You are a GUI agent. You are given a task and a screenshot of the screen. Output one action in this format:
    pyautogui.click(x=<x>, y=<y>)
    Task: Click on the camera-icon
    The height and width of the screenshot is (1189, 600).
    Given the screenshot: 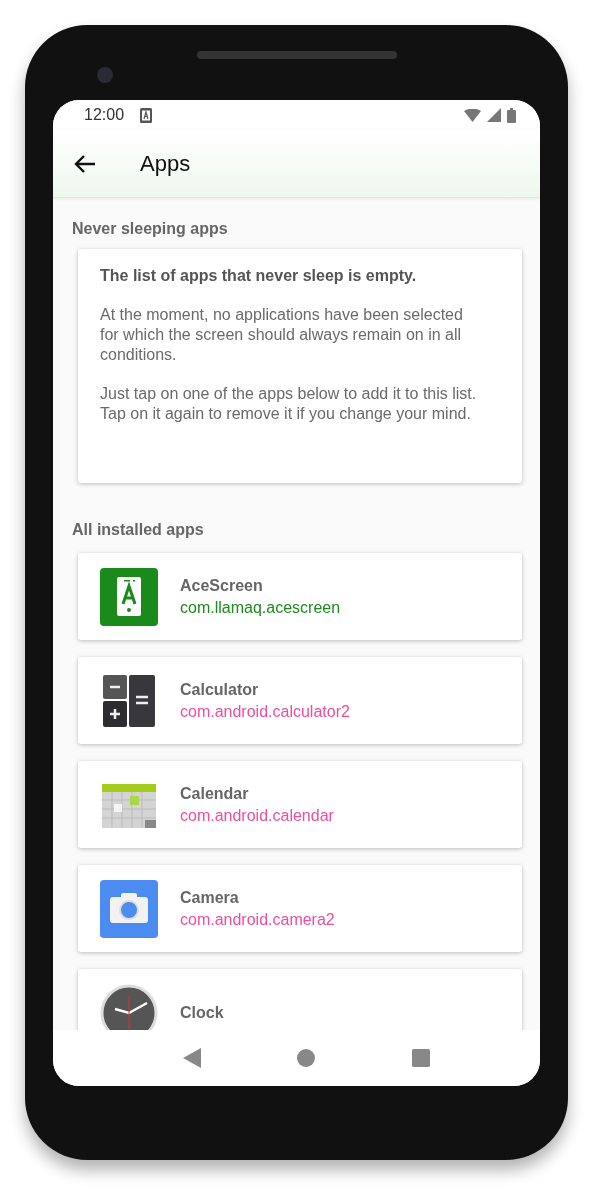 What is the action you would take?
    pyautogui.click(x=129, y=908)
    